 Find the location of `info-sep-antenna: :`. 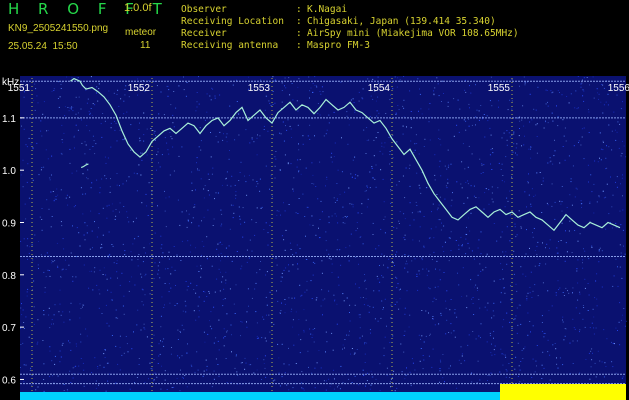

info-sep-antenna: : is located at coordinates (299, 45).